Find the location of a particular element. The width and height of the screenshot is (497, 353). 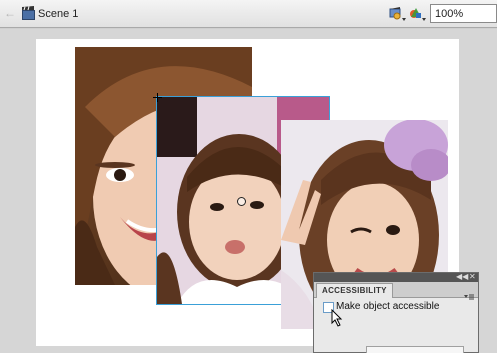

panel-titlebar: ◀◀ ✕ is located at coordinates (396, 277).